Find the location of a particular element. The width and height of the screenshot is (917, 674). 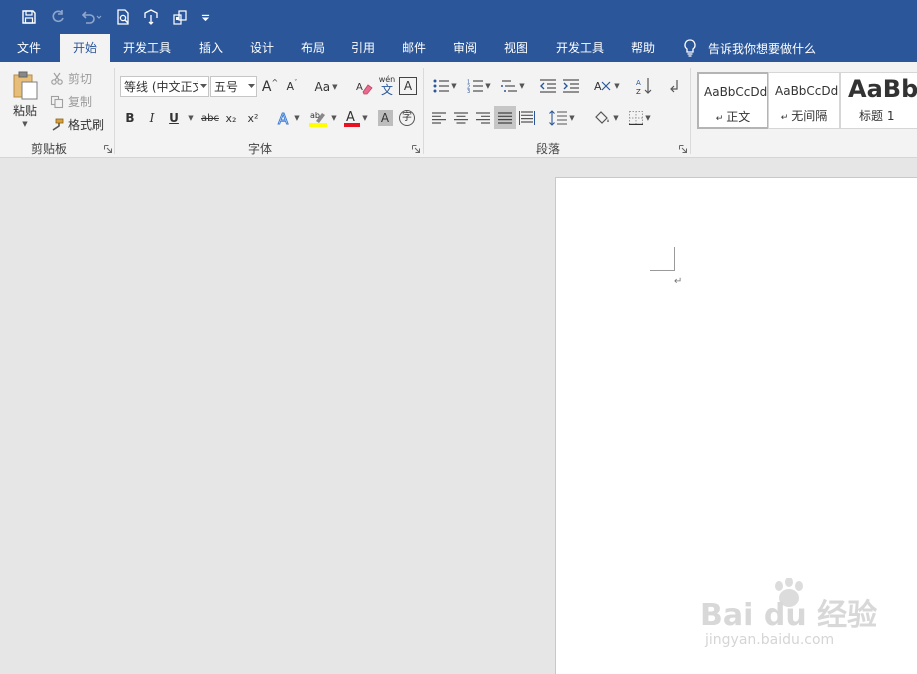

style-normal-sample: AaBbCcDd is located at coordinates (736, 92).